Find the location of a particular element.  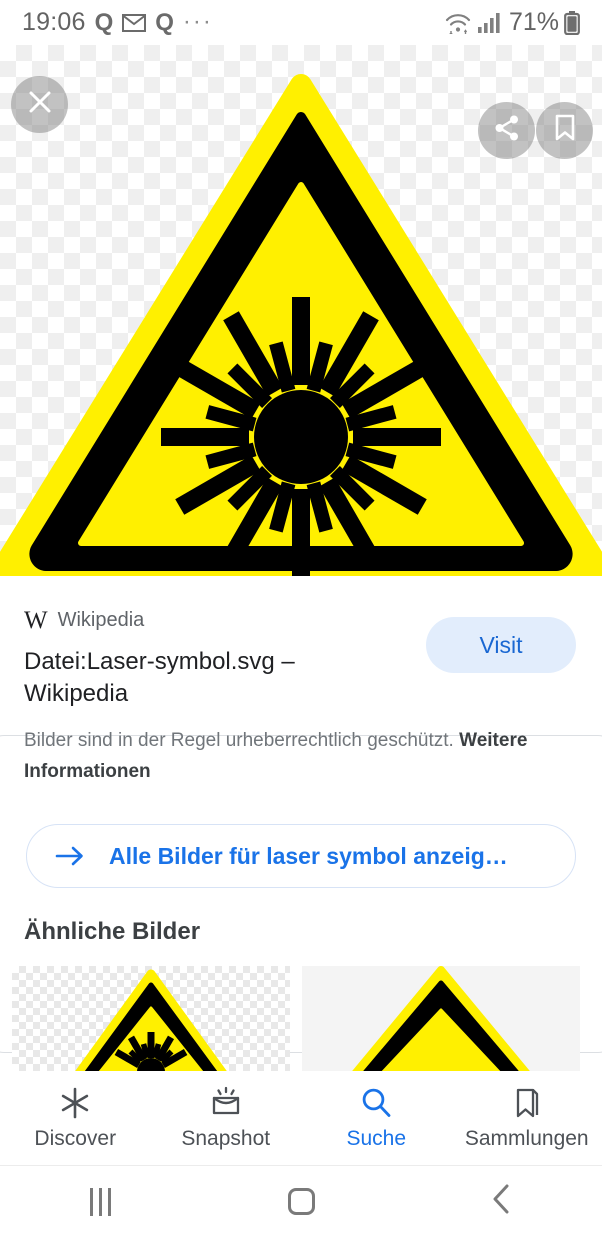

visit-button: Visit is located at coordinates (501, 645).